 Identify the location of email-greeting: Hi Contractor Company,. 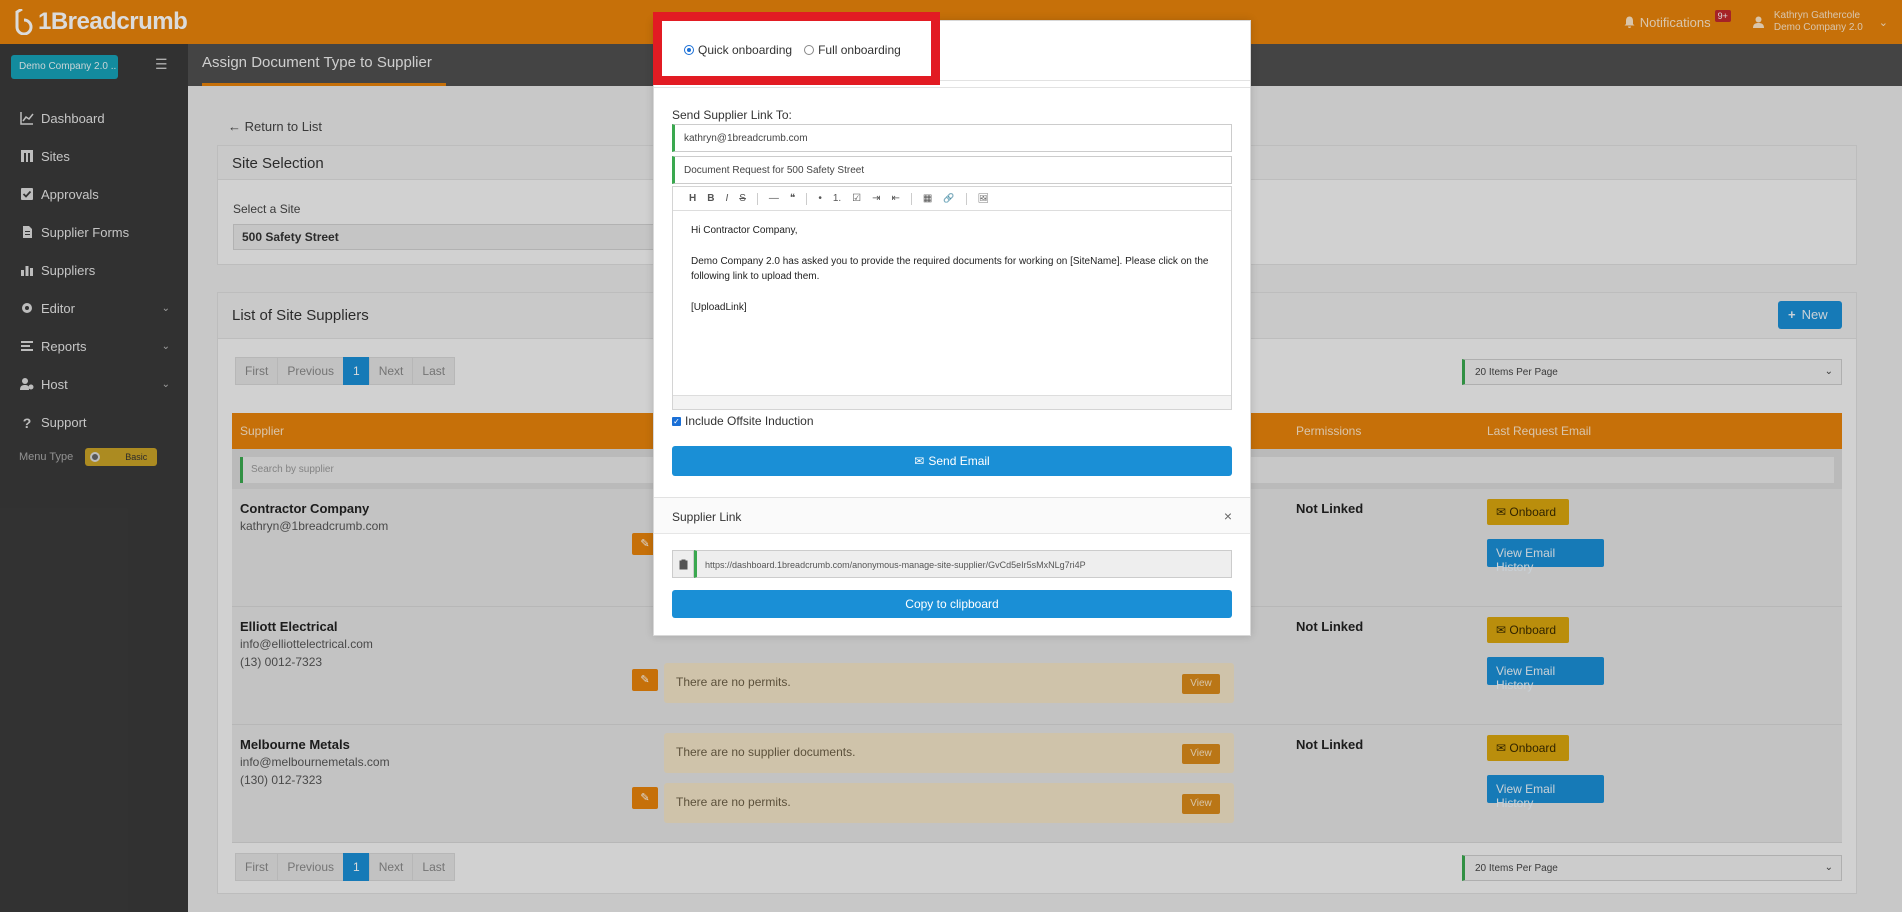
(744, 230).